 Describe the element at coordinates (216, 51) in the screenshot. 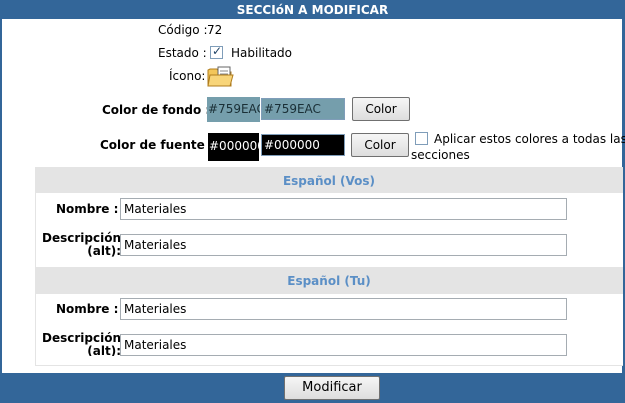

I see `estado-checkbox` at that location.